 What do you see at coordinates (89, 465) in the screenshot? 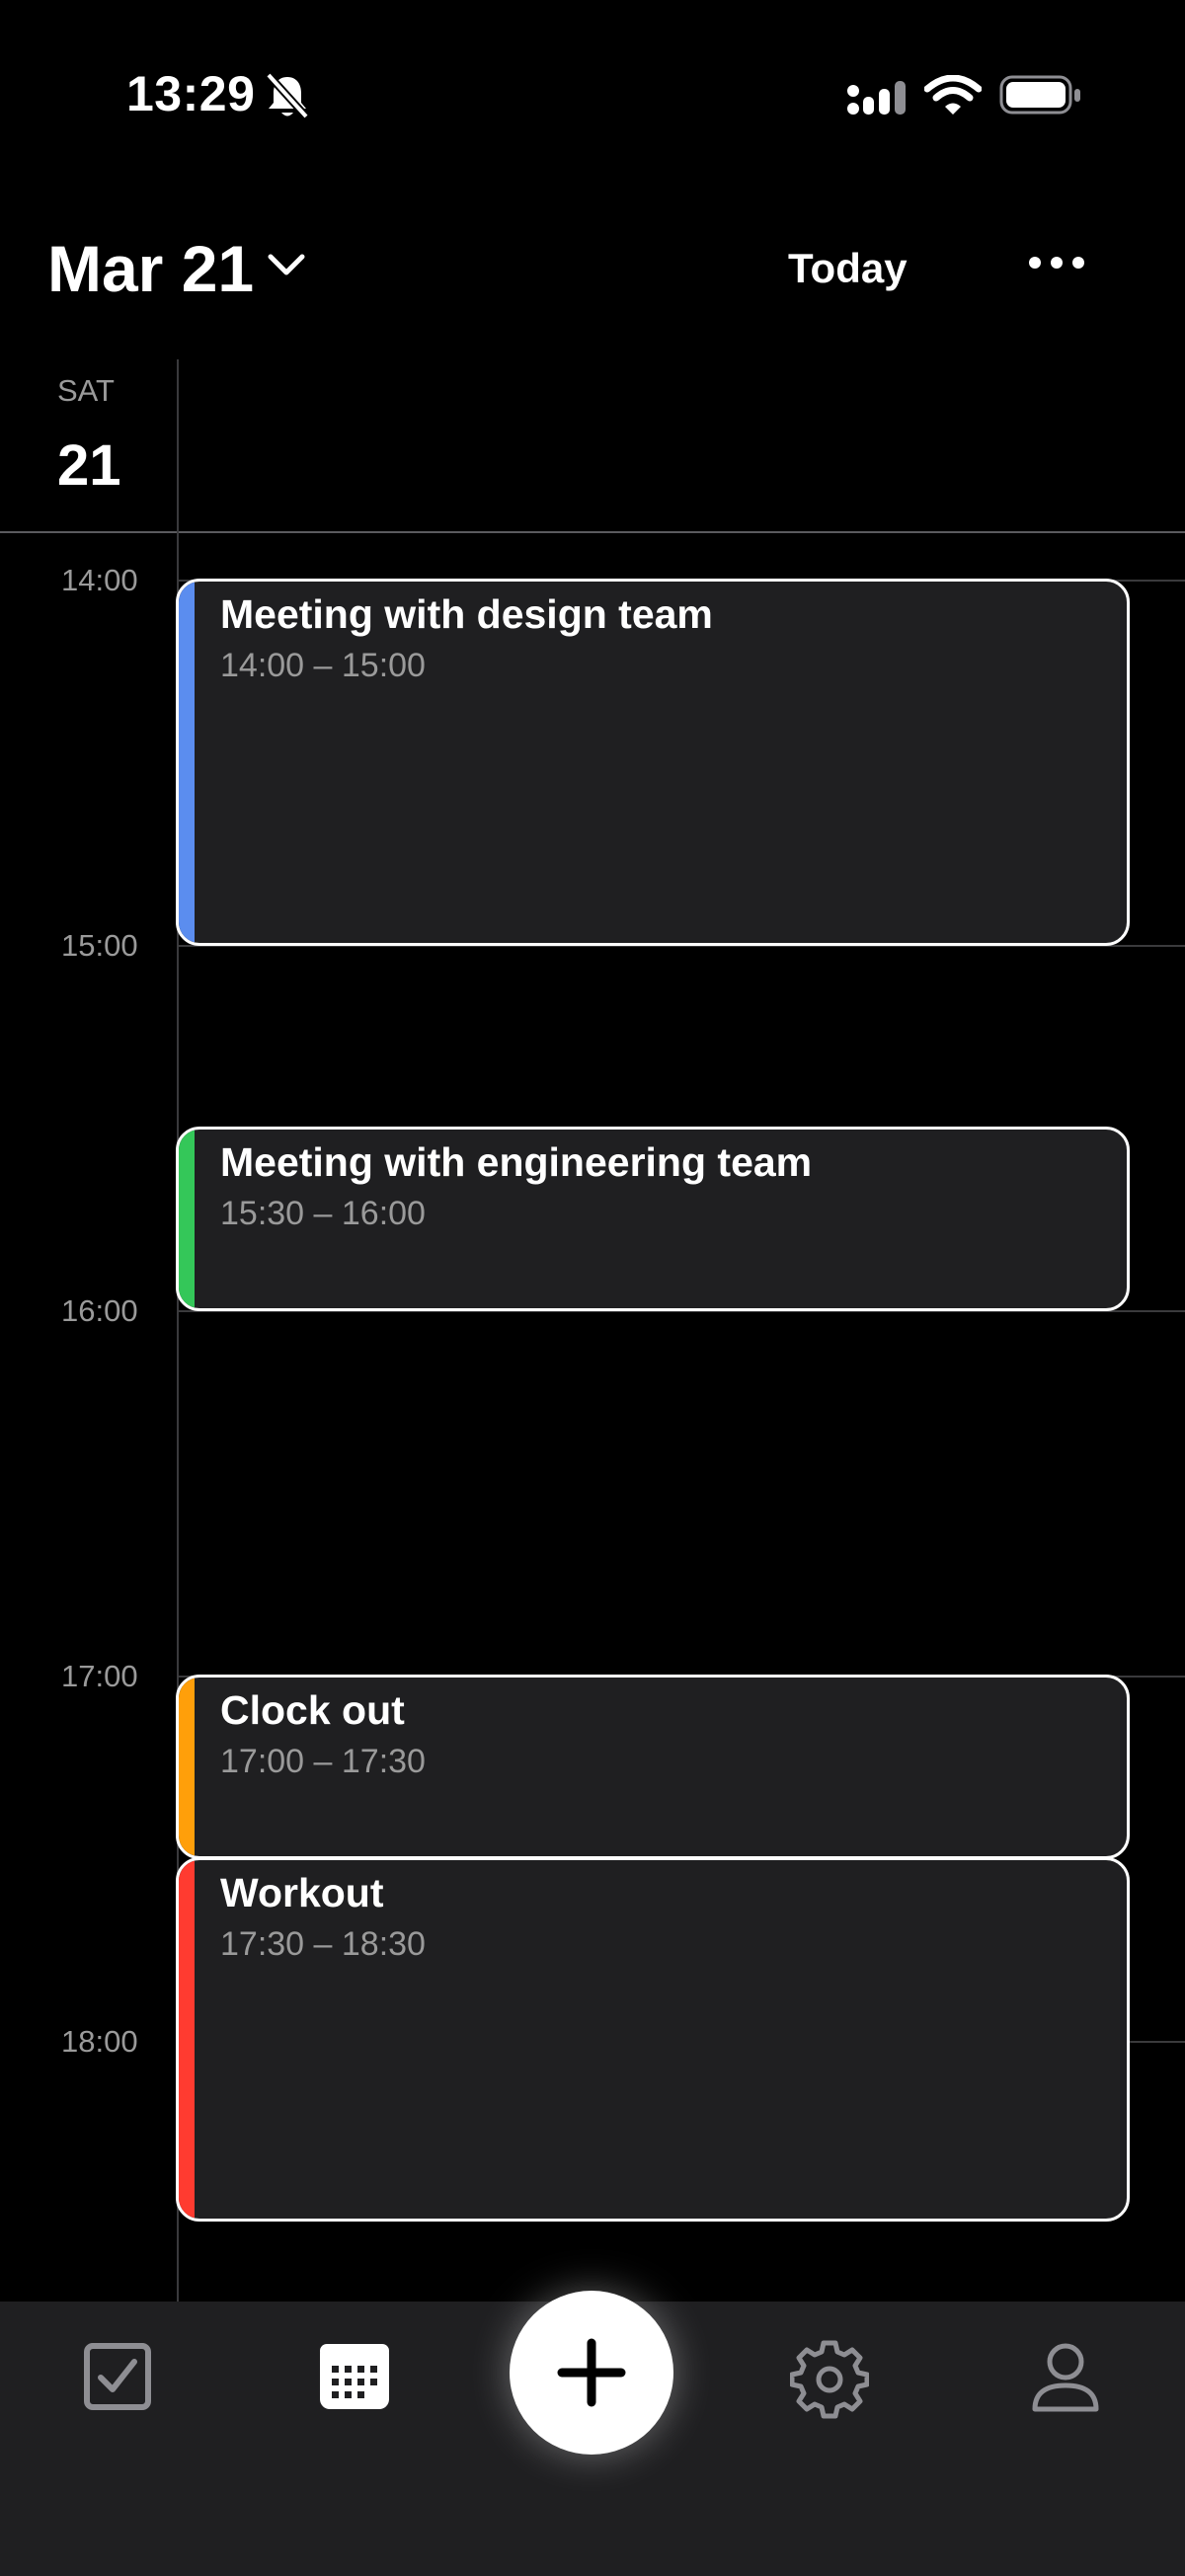
I see `day-number: 21` at bounding box center [89, 465].